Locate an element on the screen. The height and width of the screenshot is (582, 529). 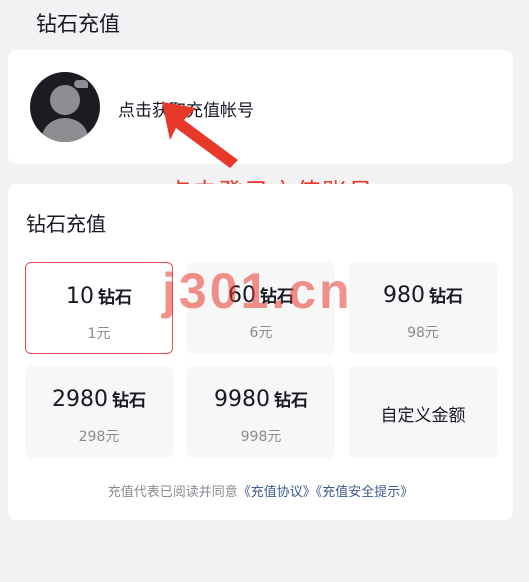
amount-option-2980: 2980 钻石 298元 is located at coordinates (99, 412).